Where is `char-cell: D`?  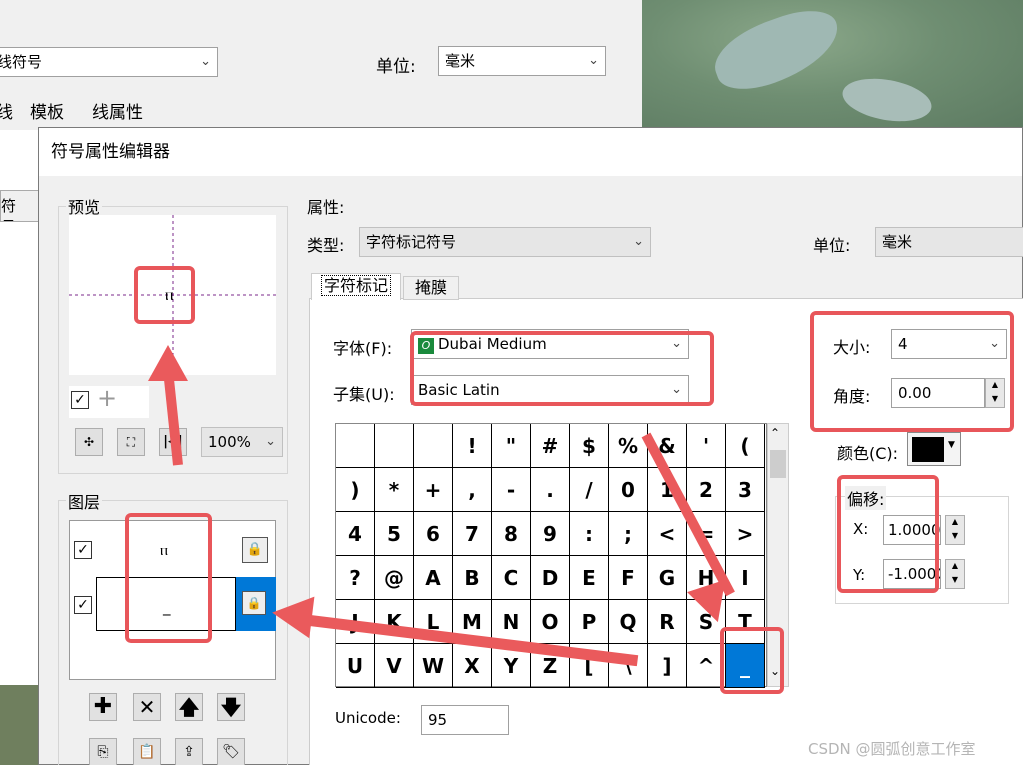 char-cell: D is located at coordinates (550, 578).